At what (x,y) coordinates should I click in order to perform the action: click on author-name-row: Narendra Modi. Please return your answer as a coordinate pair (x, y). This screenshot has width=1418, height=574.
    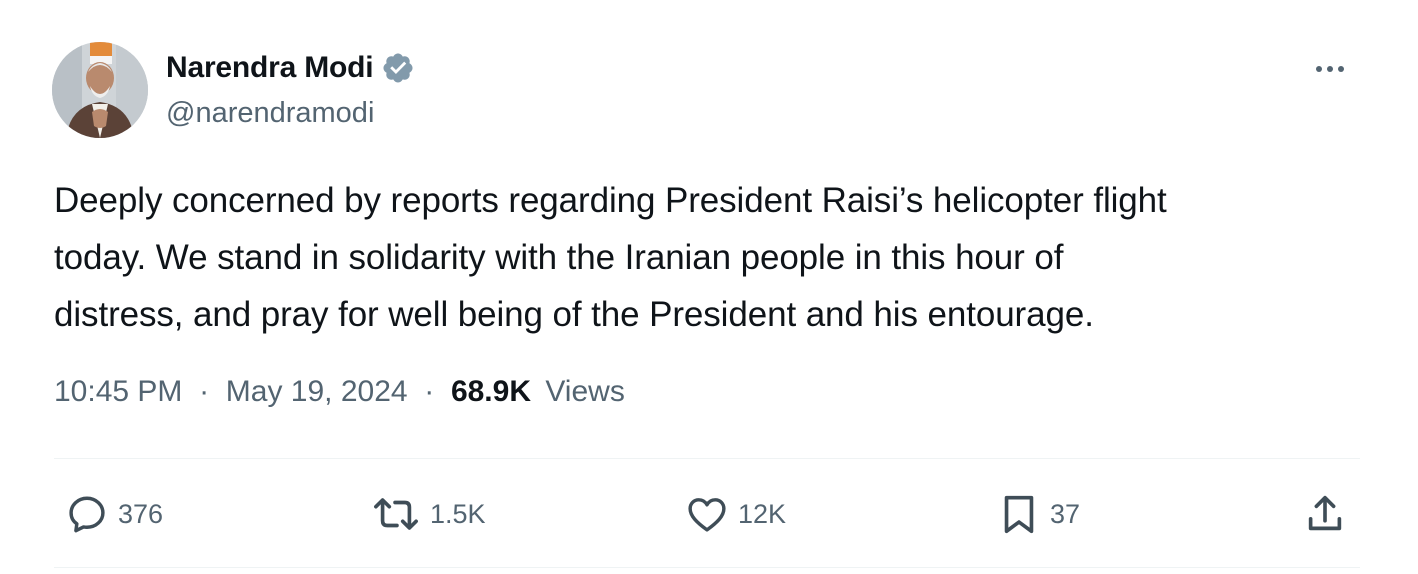
    Looking at the image, I should click on (290, 68).